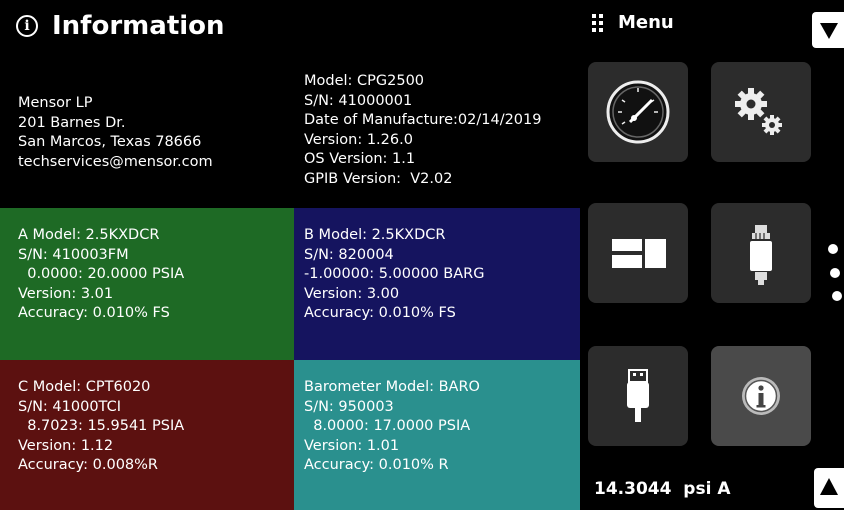 This screenshot has height=510, width=844. What do you see at coordinates (66, 293) in the screenshot?
I see `sensor-line: Version: 3.01` at bounding box center [66, 293].